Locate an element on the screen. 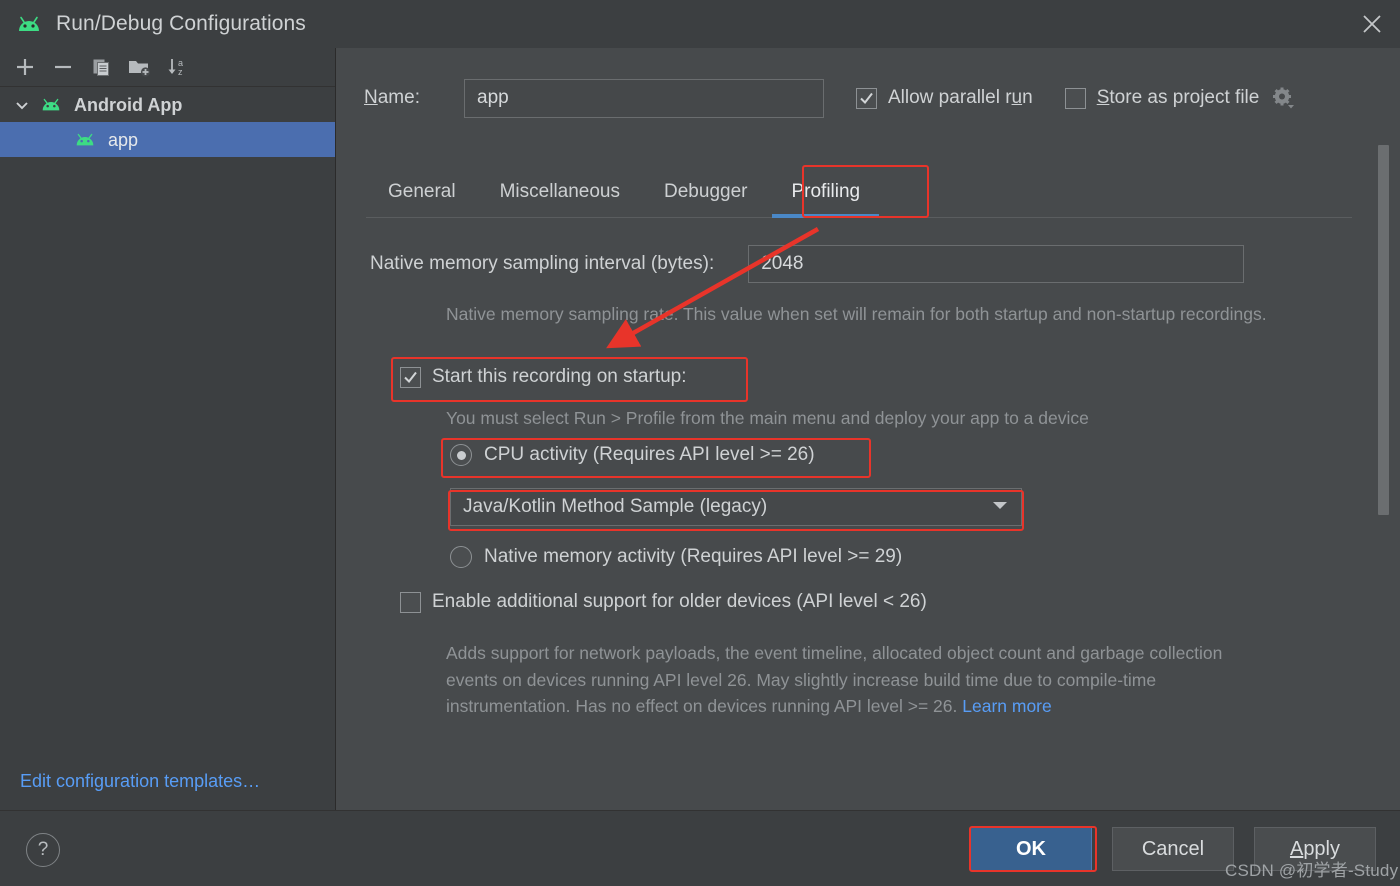 This screenshot has width=1400, height=886. apply-button-mnemonic: A is located at coordinates (1296, 848).